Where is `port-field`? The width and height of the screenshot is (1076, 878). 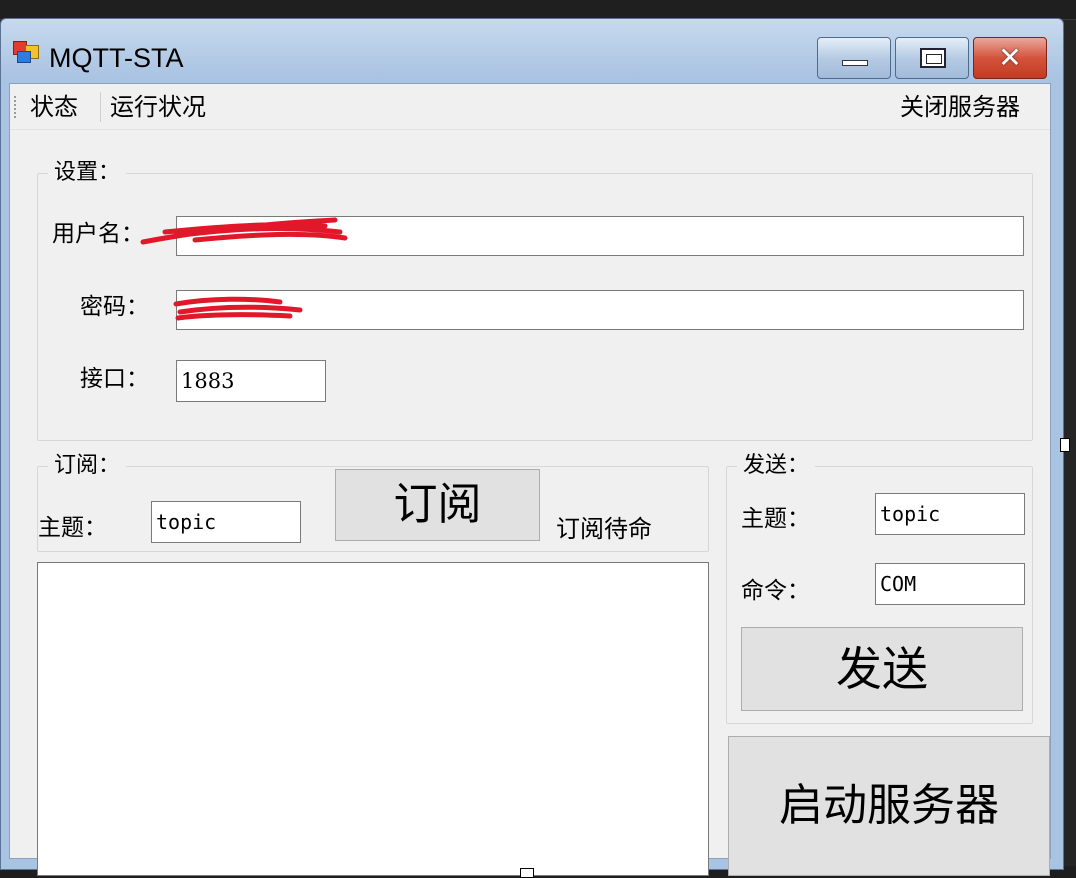 port-field is located at coordinates (251, 381).